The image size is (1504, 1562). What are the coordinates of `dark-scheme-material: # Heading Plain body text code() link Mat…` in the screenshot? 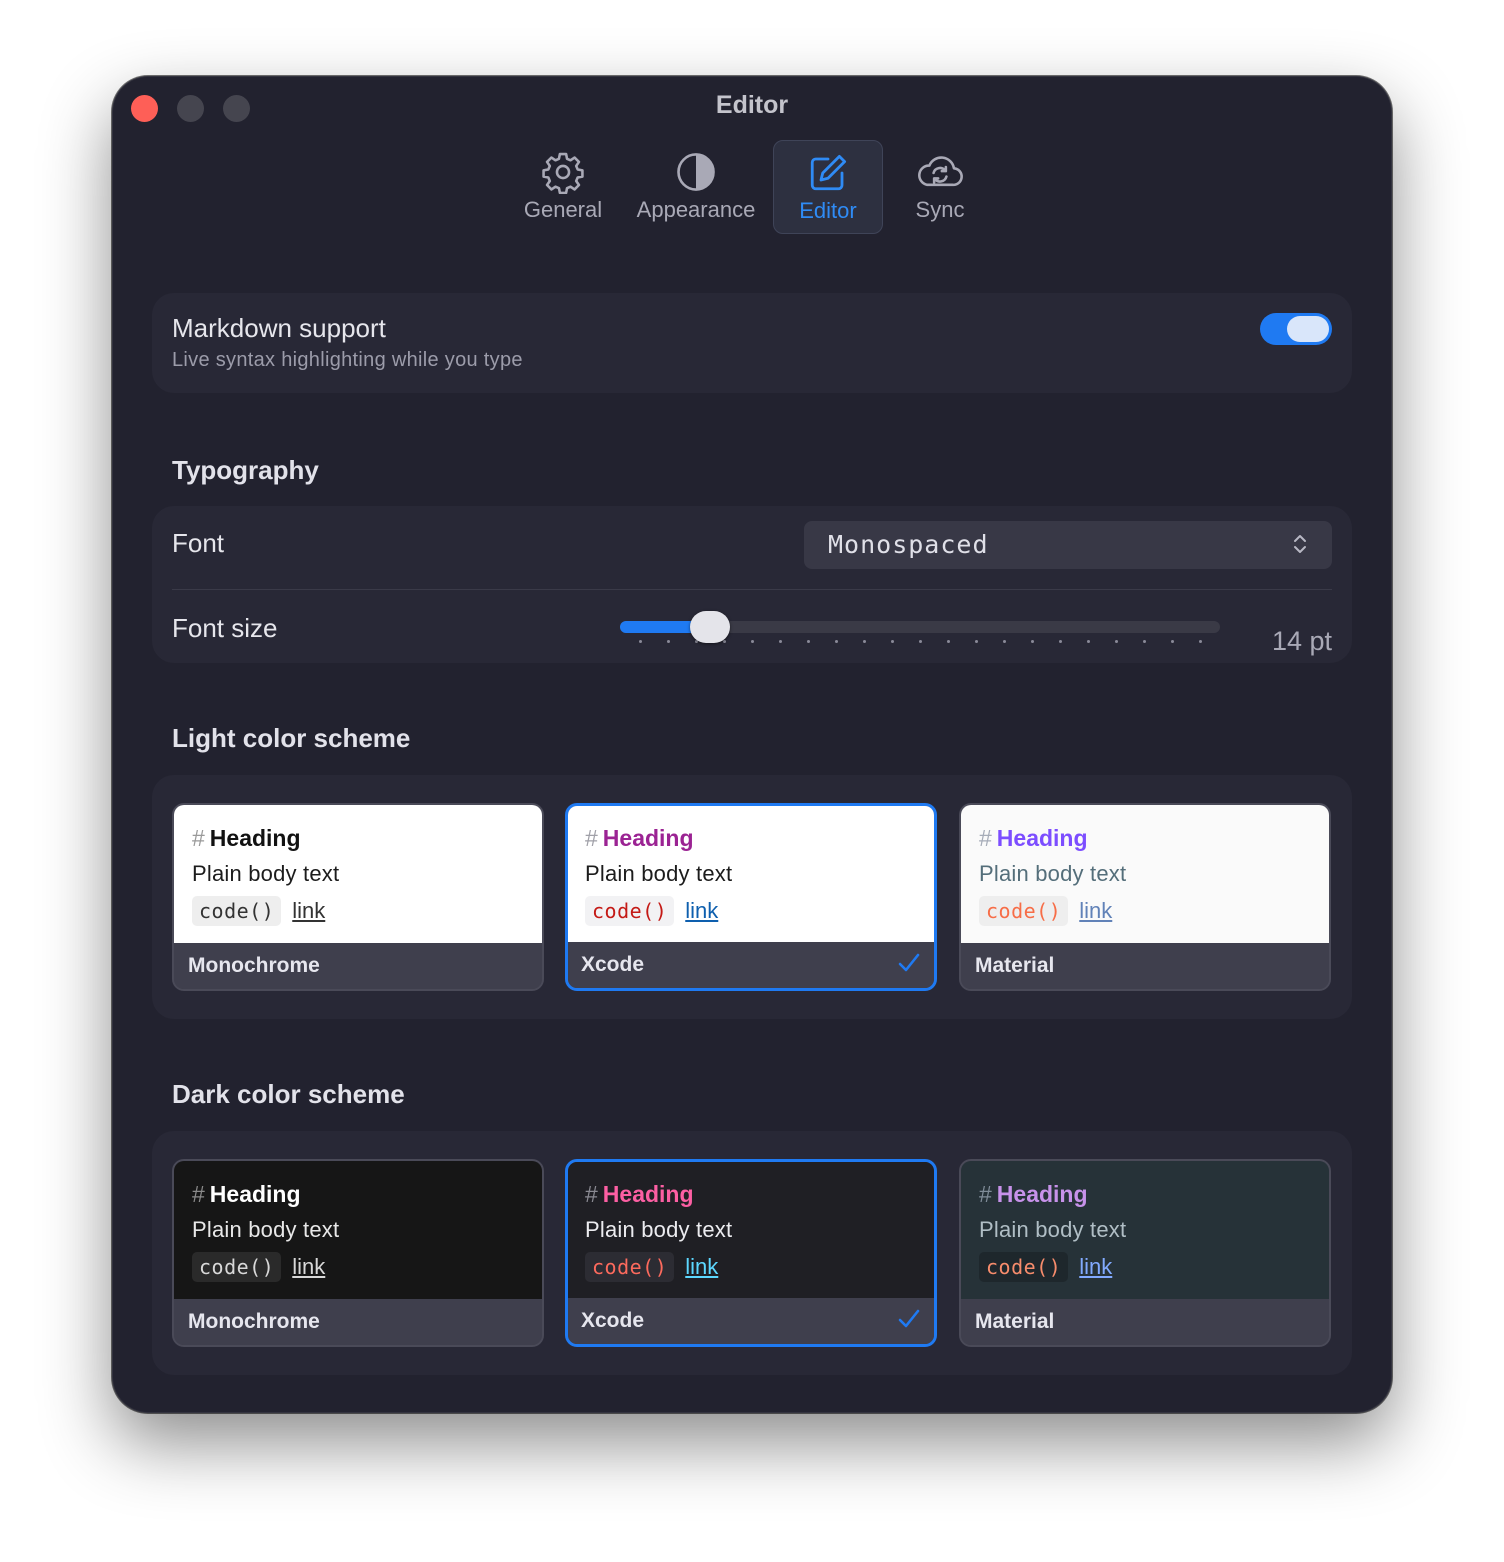 It's located at (1145, 1253).